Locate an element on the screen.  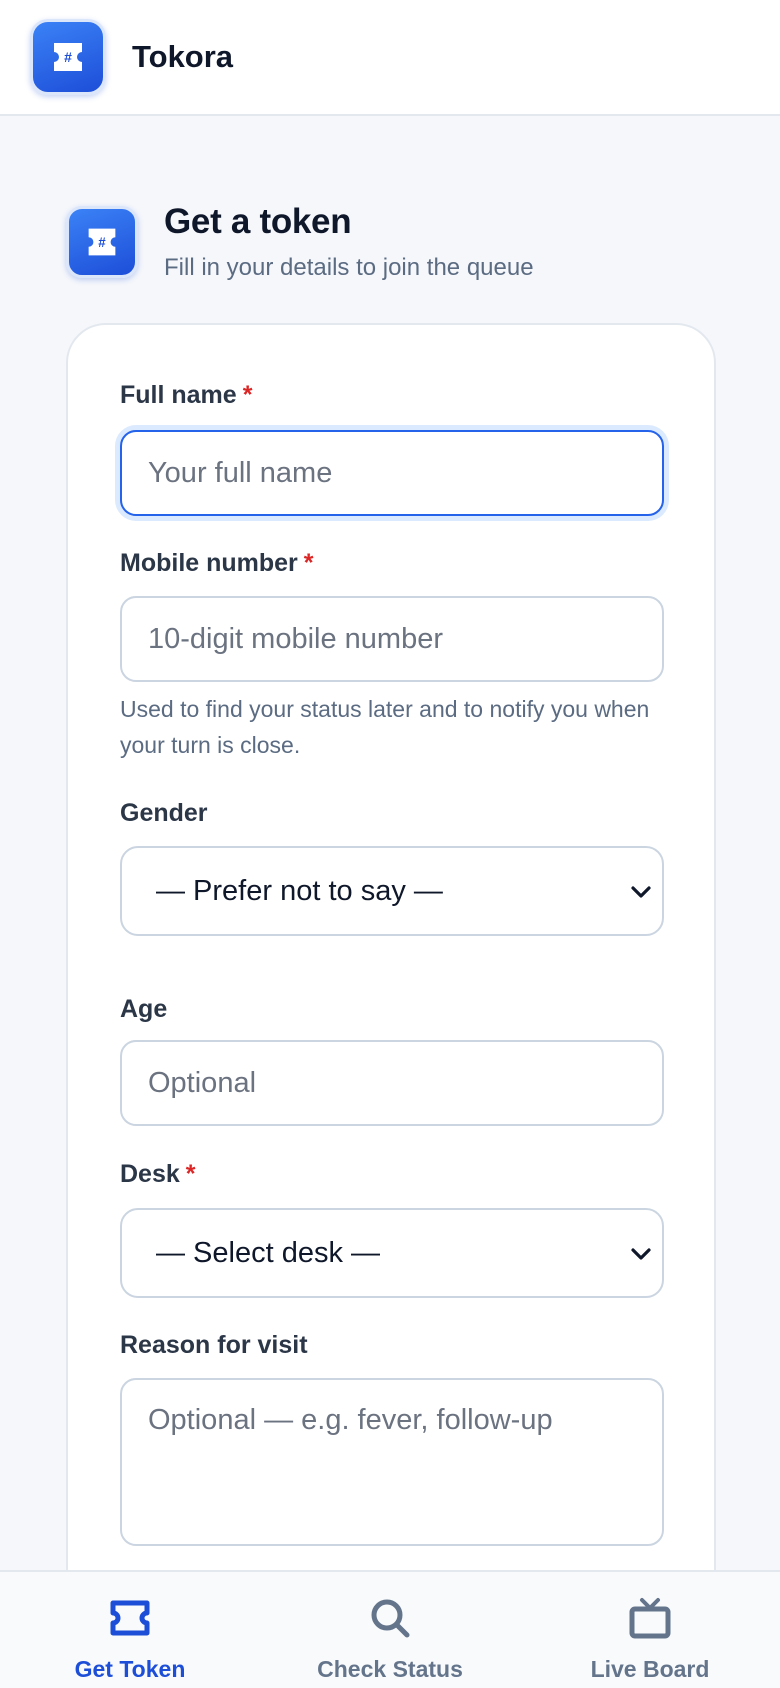
ticket-icon is located at coordinates (130, 1618).